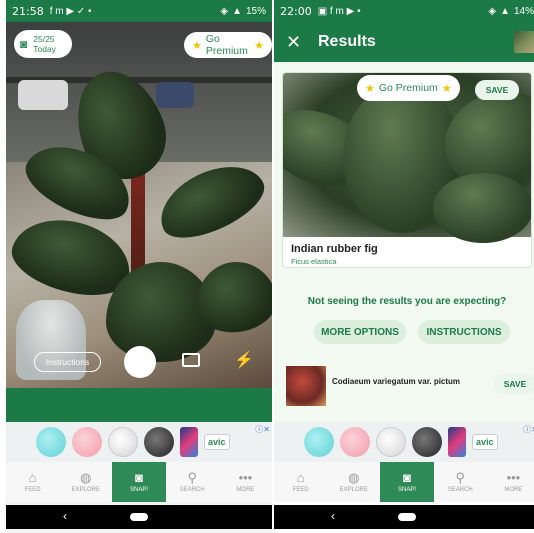 The width and height of the screenshot is (534, 533). Describe the element at coordinates (396, 381) in the screenshot. I see `result-scientific-name: Codiaeum variegatum var. pictum` at that location.